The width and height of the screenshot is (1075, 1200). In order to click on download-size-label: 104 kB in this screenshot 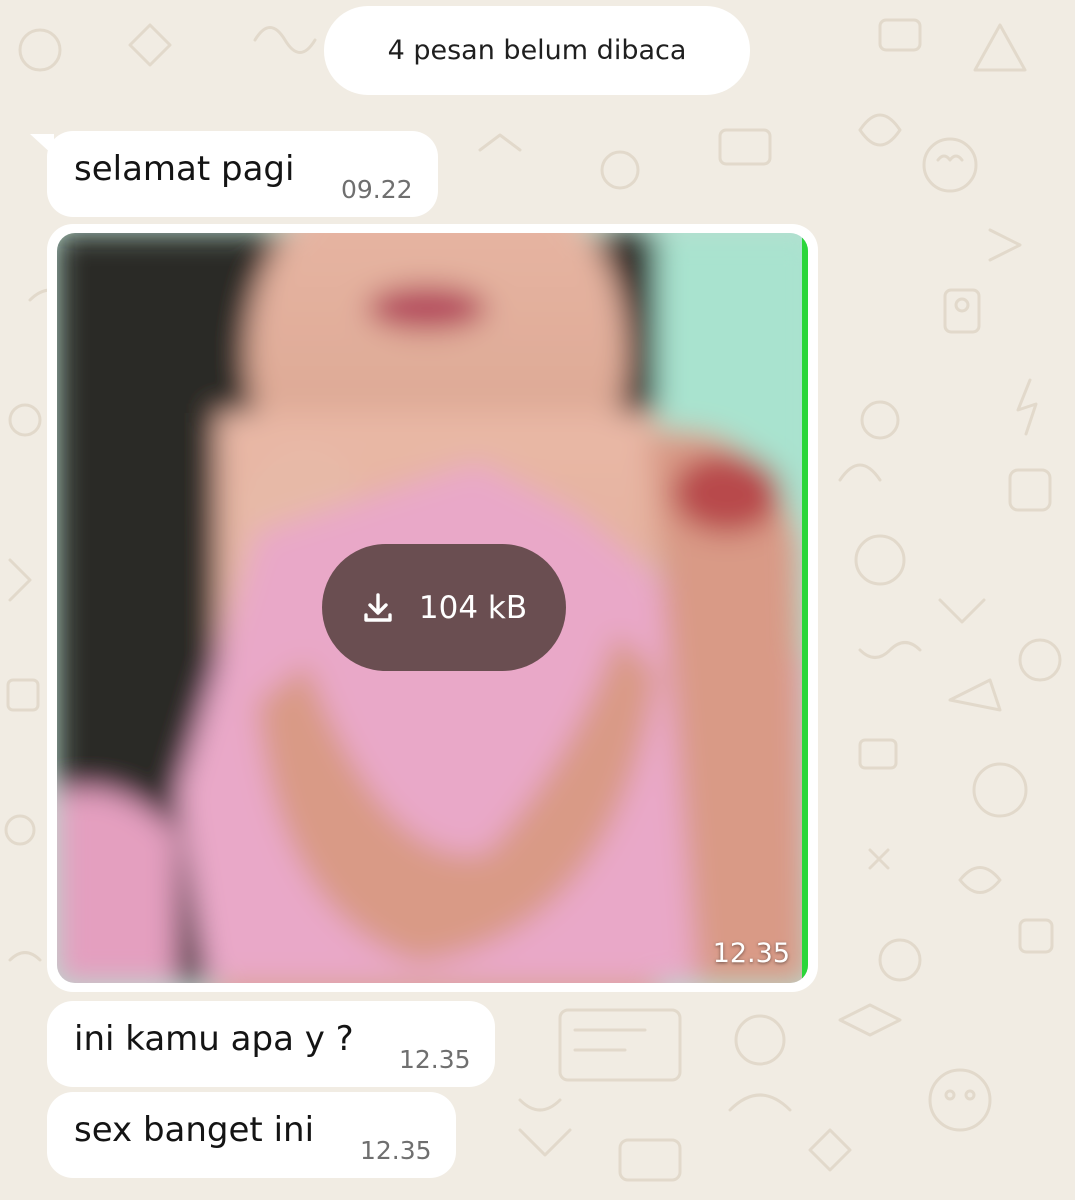, I will do `click(473, 607)`.